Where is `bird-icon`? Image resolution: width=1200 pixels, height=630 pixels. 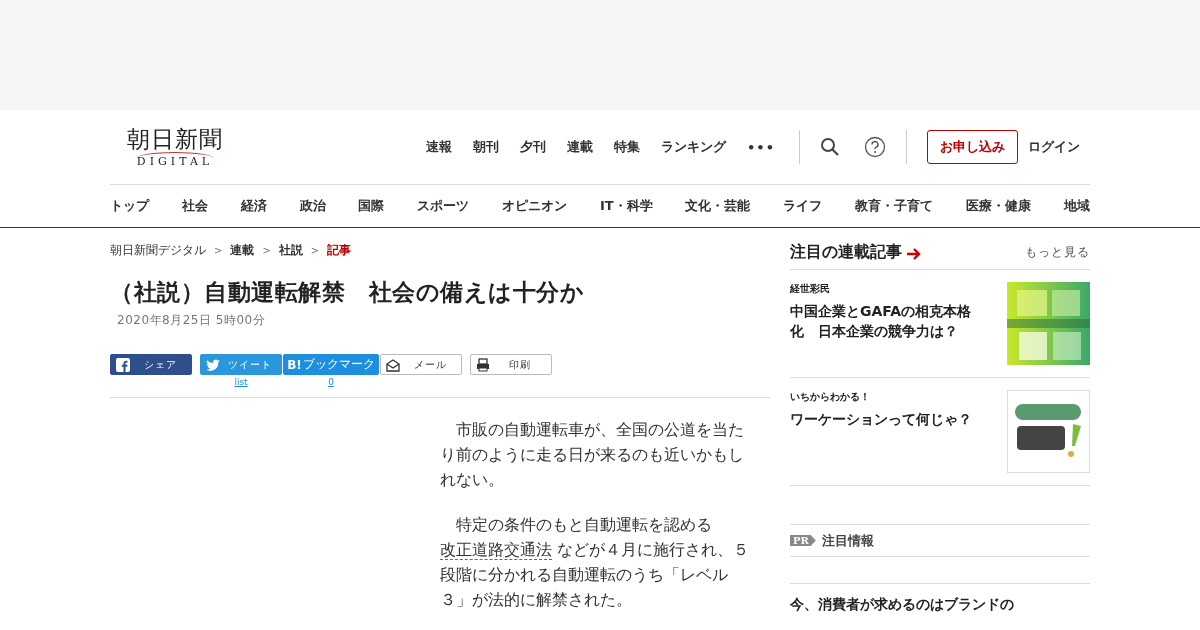 bird-icon is located at coordinates (213, 364).